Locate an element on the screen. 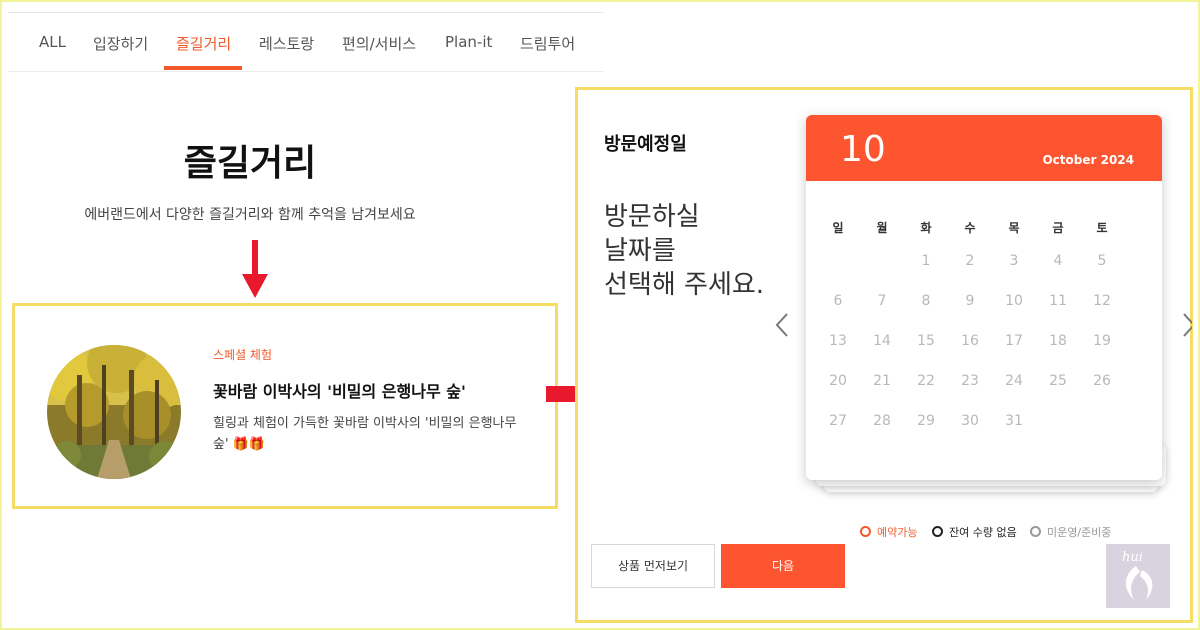  legend-available-label: 예약가능 is located at coordinates (897, 532).